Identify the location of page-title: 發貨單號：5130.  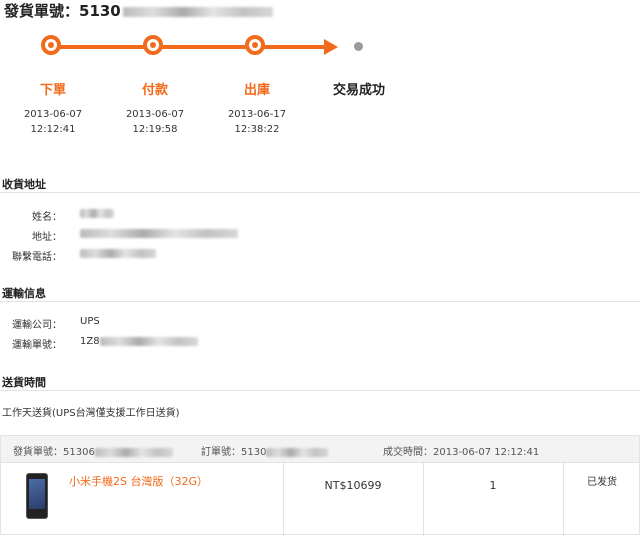
(138, 10).